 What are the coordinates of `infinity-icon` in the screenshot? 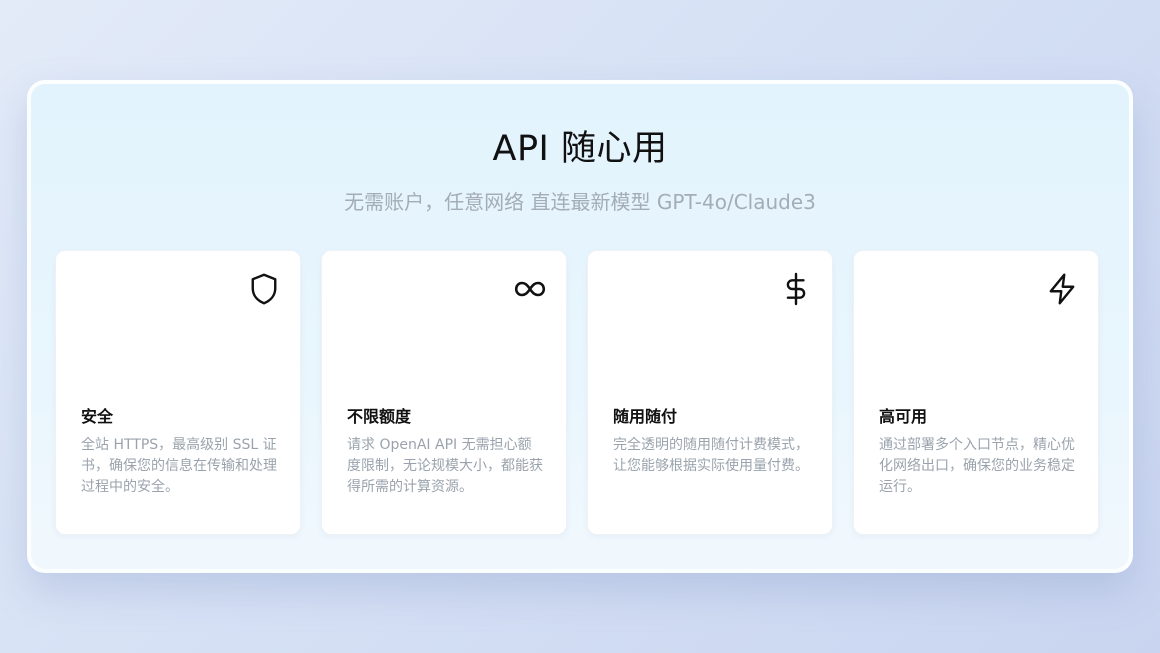 It's located at (530, 289).